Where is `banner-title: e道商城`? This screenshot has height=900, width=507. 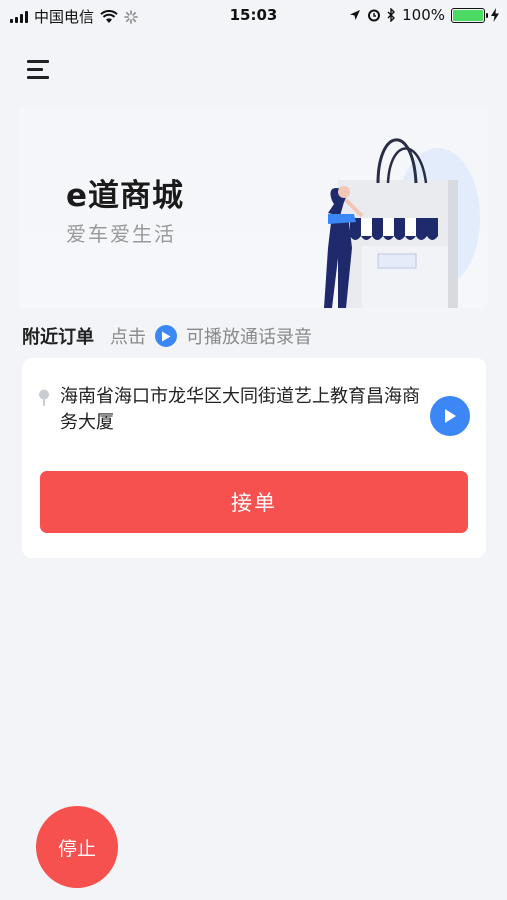
banner-title: e道商城 is located at coordinates (125, 196).